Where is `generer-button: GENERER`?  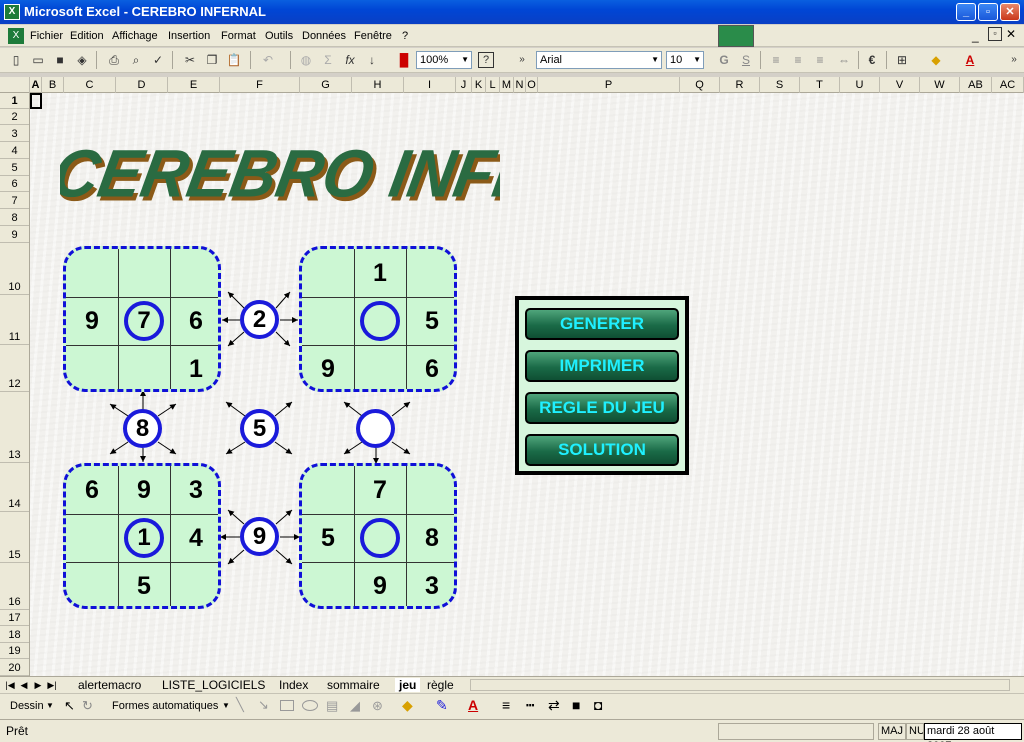
generer-button: GENERER is located at coordinates (602, 324).